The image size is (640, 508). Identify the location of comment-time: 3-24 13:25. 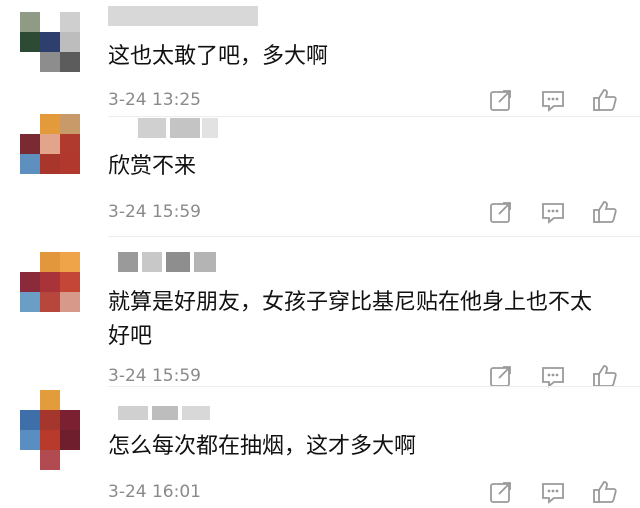
(154, 100).